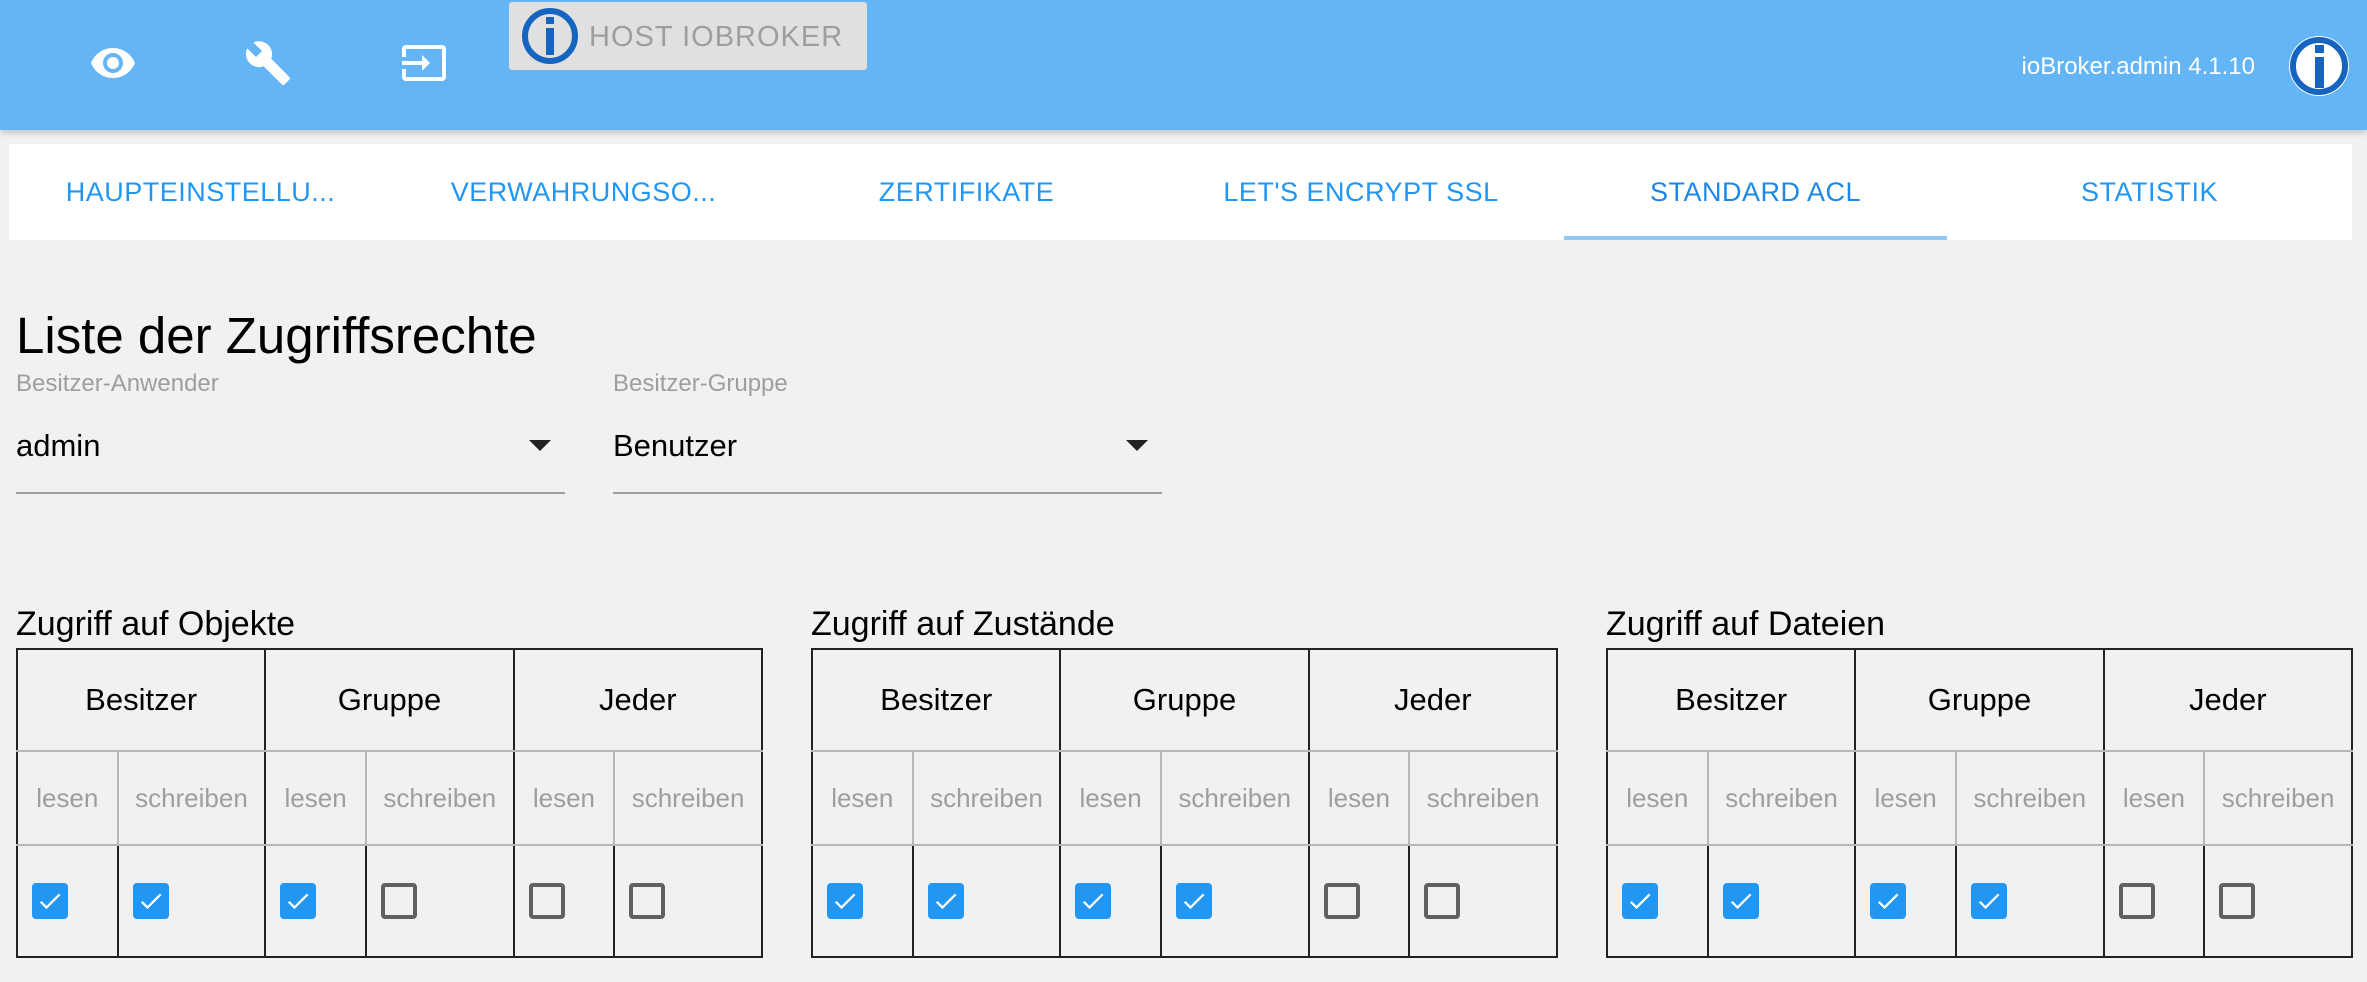 This screenshot has height=982, width=2367. Describe the element at coordinates (716, 37) in the screenshot. I see `host-label: HOST IOBROKER` at that location.